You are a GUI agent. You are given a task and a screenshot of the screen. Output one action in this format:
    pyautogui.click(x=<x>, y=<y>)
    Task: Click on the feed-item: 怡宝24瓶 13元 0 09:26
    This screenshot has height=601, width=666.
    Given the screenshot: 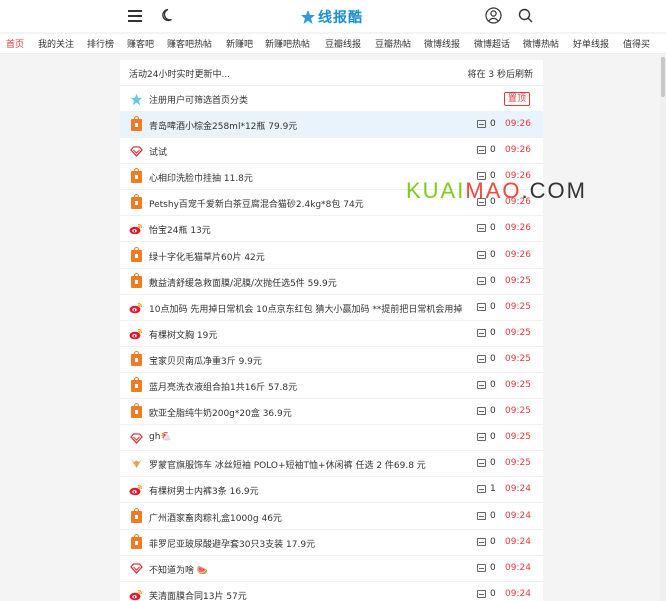 What is the action you would take?
    pyautogui.click(x=331, y=229)
    